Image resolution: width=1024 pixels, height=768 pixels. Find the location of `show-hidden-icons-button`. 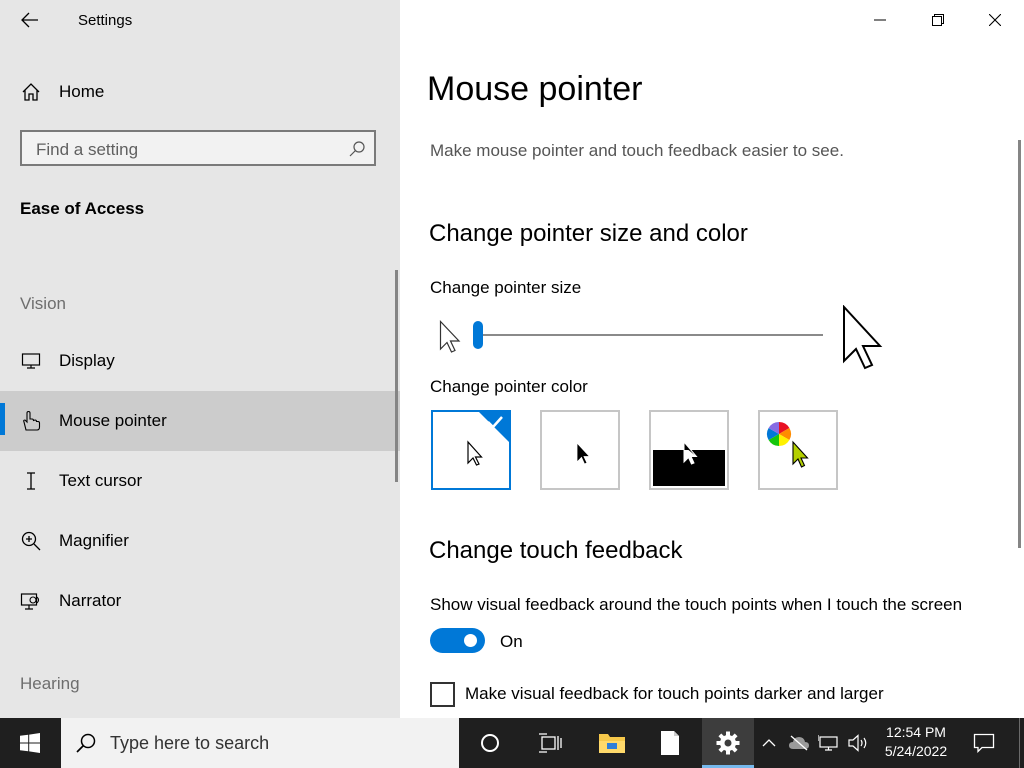

show-hidden-icons-button is located at coordinates (769, 743).